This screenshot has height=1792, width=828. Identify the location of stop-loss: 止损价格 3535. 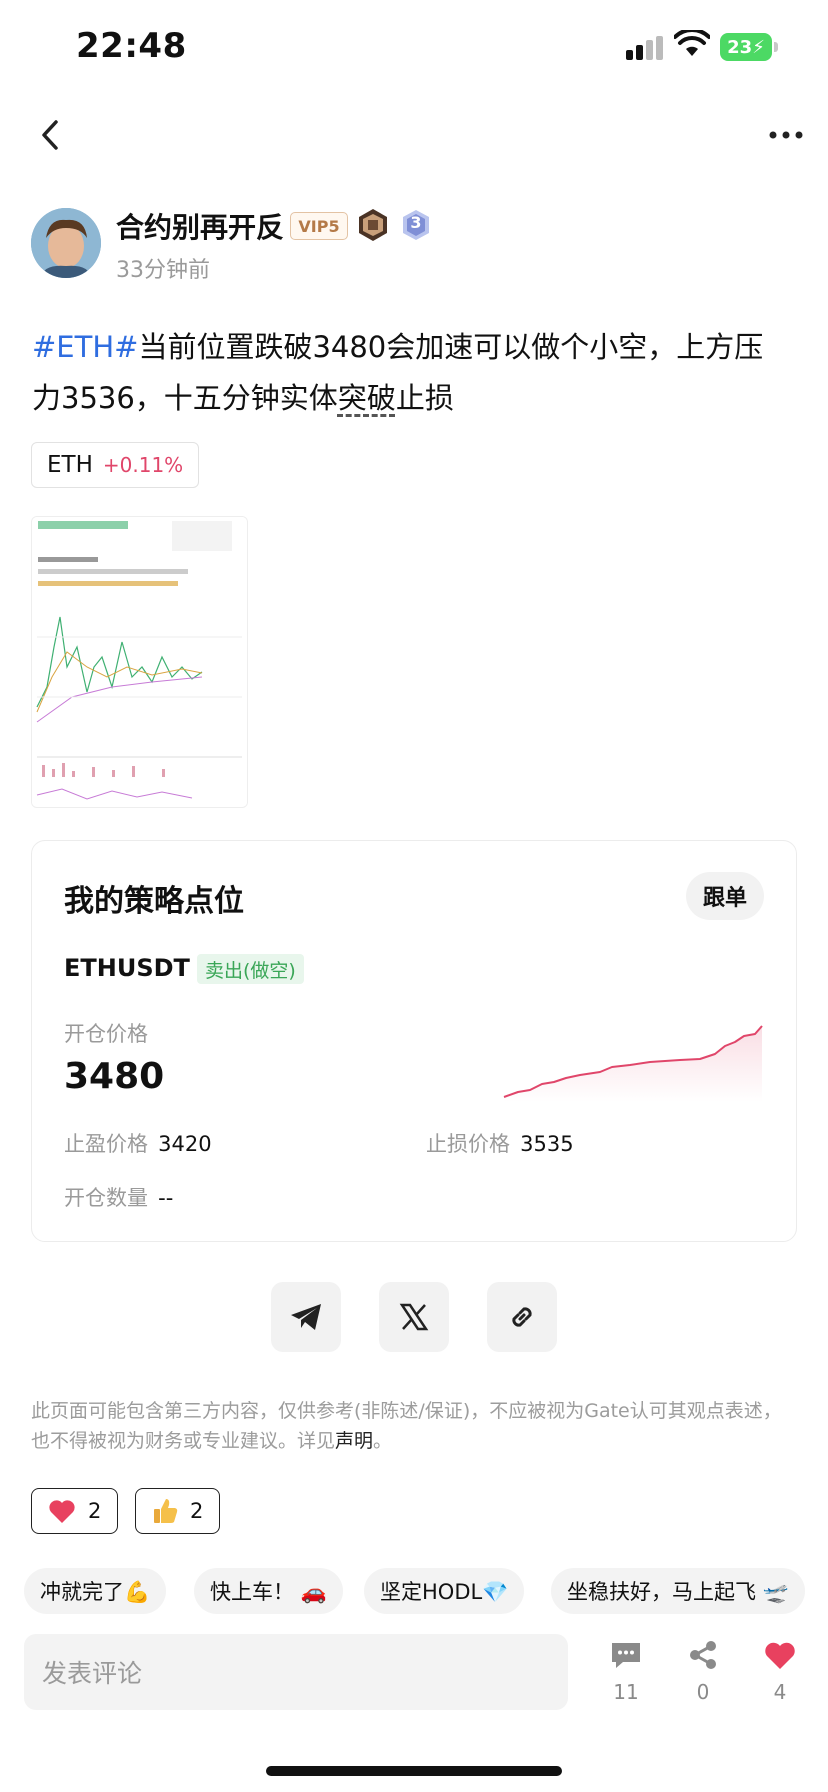
(500, 1143).